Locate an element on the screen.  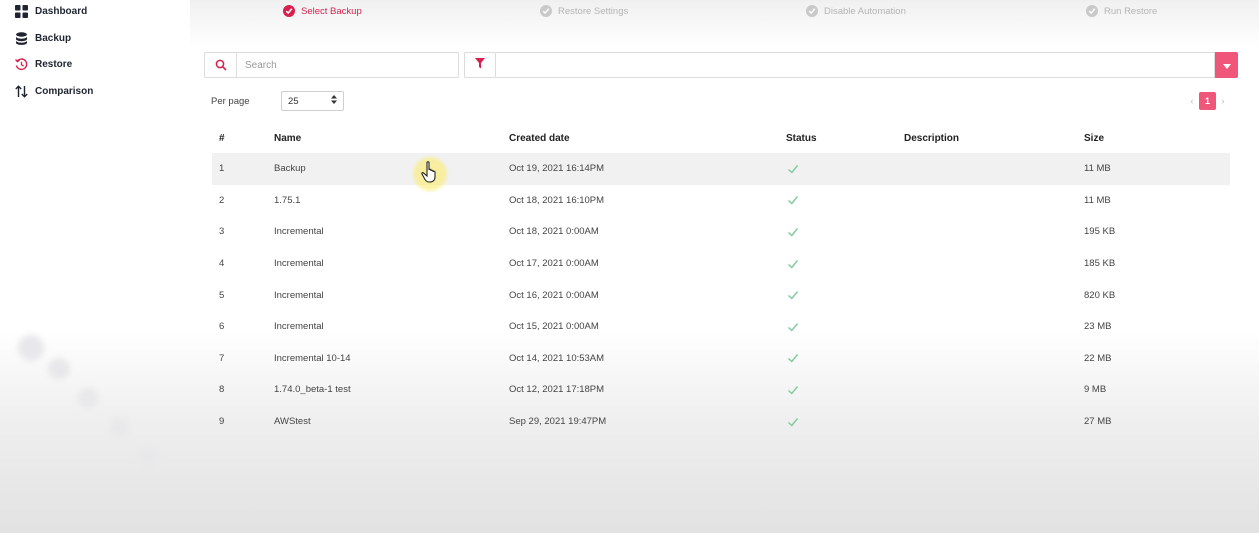
row-size: 11 MB is located at coordinates (1097, 169).